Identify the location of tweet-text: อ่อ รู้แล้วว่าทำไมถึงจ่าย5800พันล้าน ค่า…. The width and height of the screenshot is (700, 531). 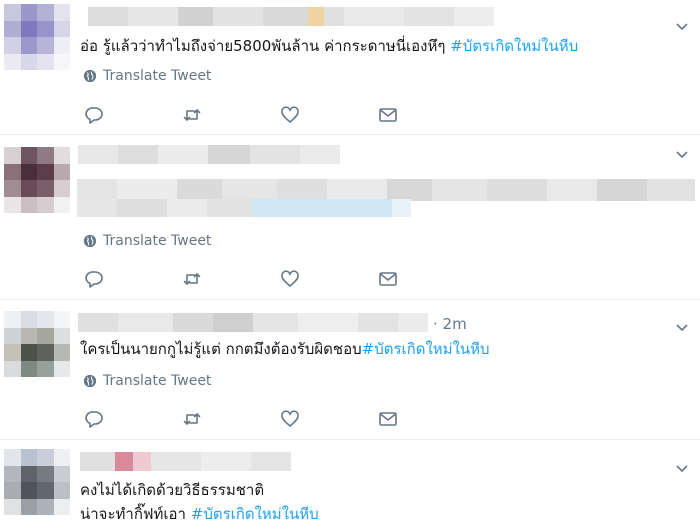
(329, 46).